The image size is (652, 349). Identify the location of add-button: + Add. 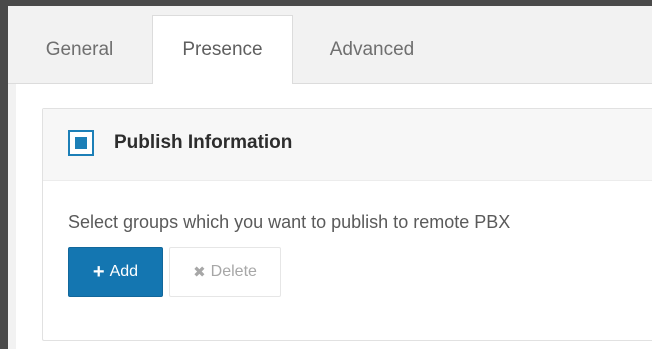
(115, 272).